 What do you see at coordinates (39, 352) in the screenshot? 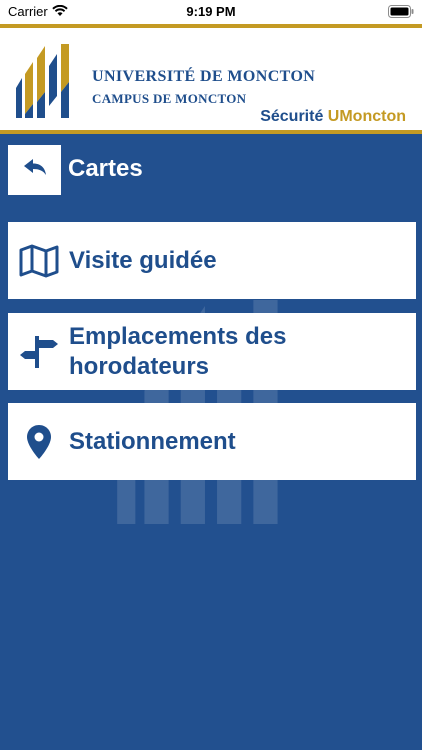
I see `signpost-icon` at bounding box center [39, 352].